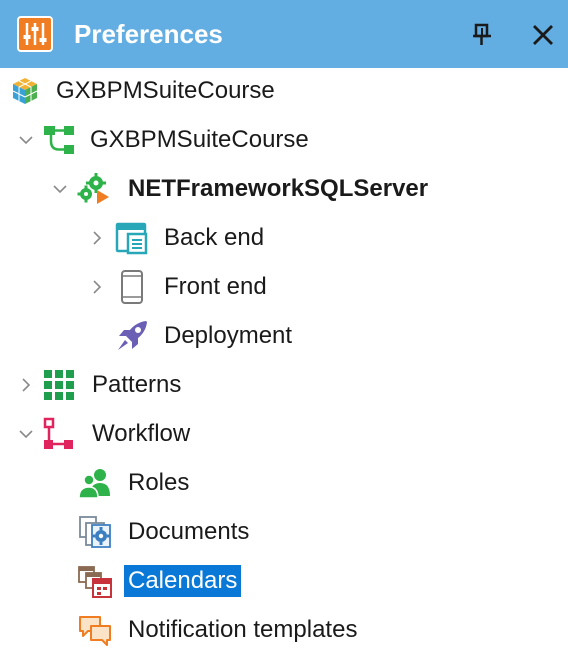 Image resolution: width=568 pixels, height=653 pixels. What do you see at coordinates (58, 433) in the screenshot?
I see `workflow-diagram-icon` at bounding box center [58, 433].